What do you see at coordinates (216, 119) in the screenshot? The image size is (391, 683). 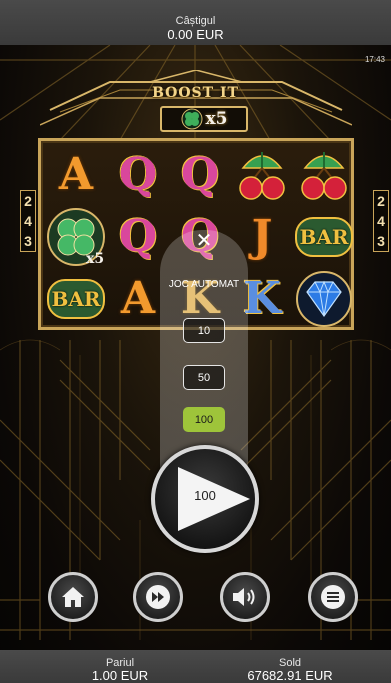 I see `multiplier-text: x5` at bounding box center [216, 119].